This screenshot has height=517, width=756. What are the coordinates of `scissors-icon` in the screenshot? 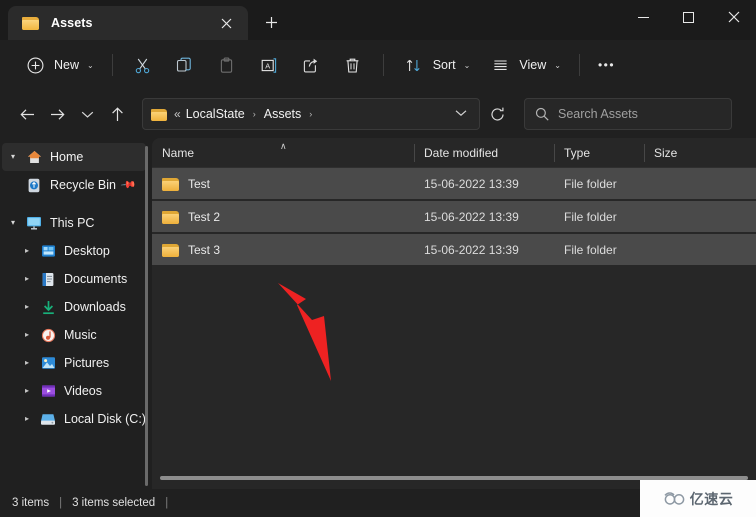 It's located at (143, 65).